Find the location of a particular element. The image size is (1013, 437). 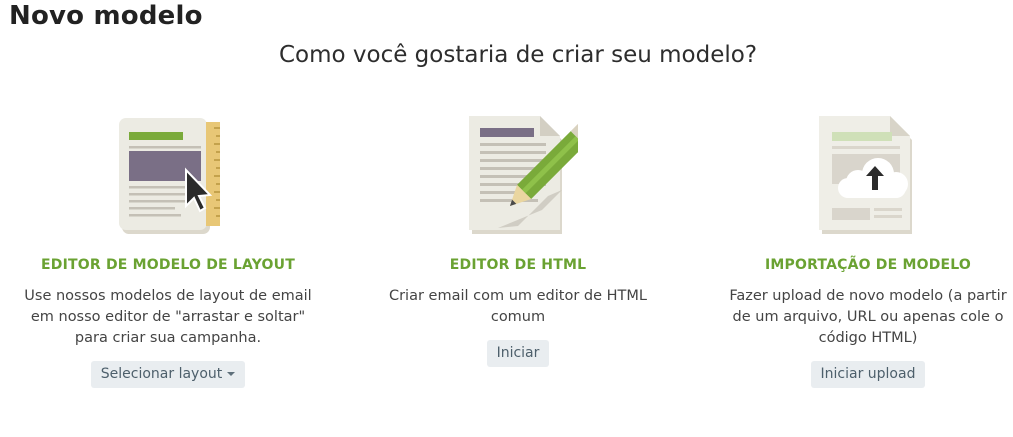

select-layout-button: Selecionar layout is located at coordinates (168, 374).